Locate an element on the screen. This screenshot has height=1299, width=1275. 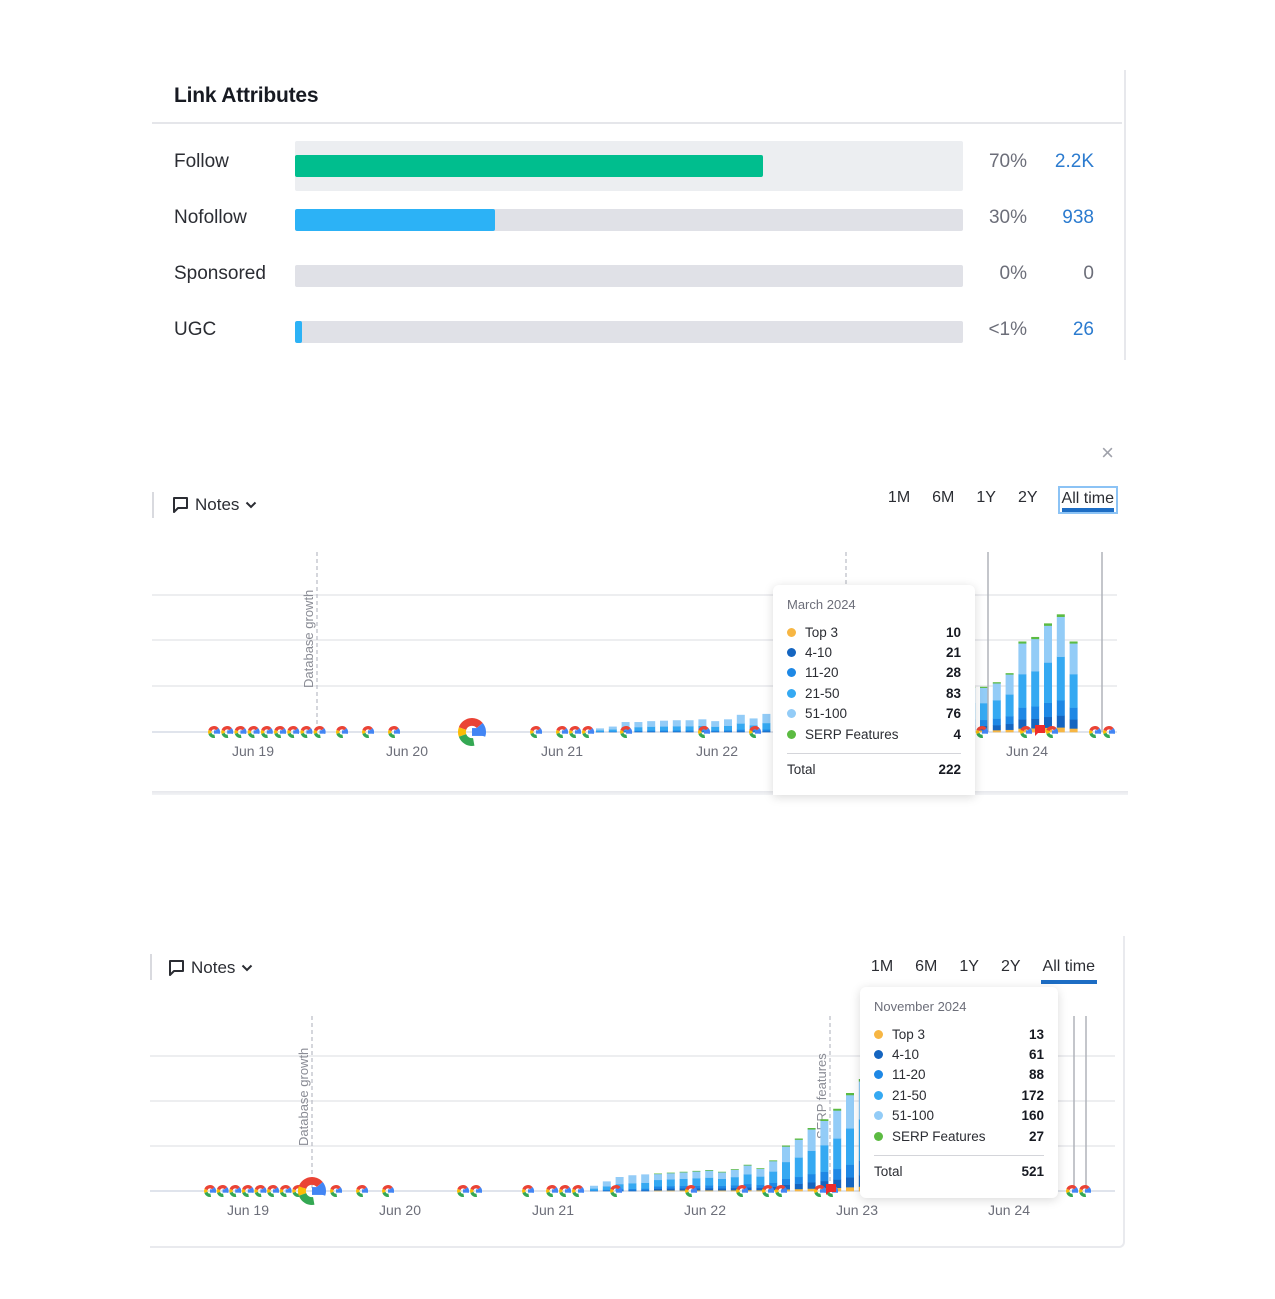
series-value: 21 is located at coordinates (953, 653).